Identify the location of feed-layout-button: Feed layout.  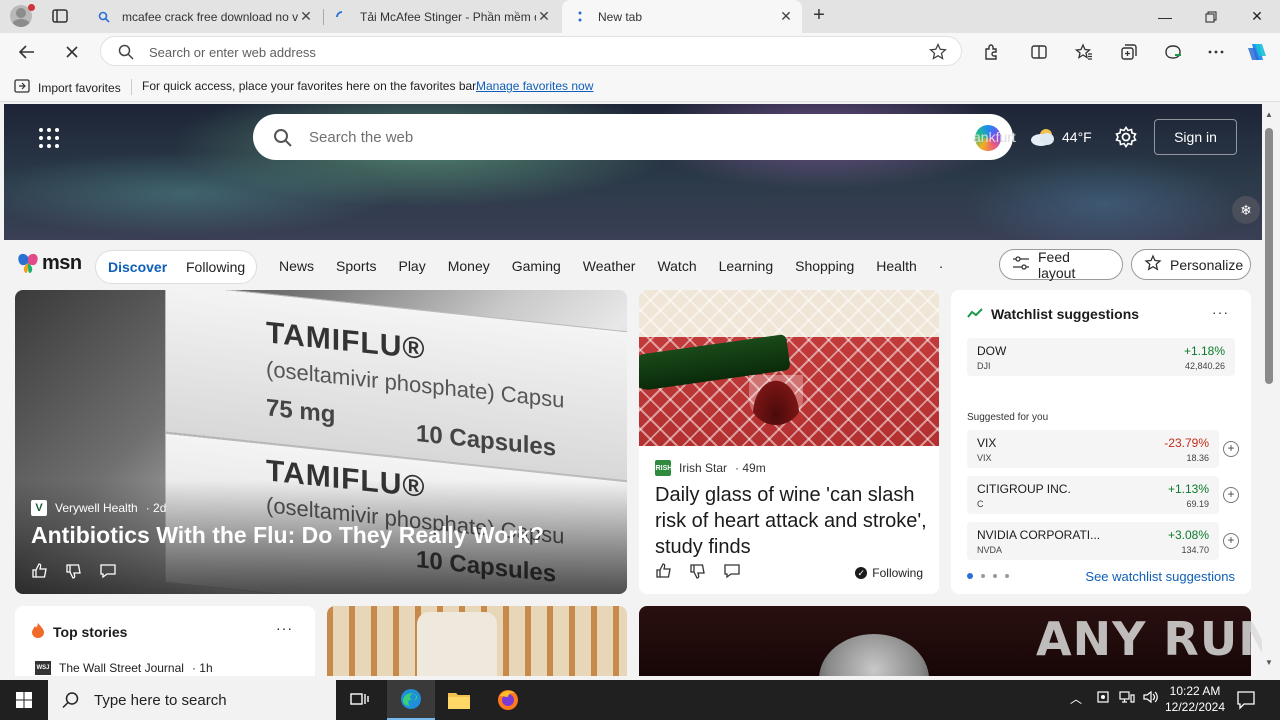
(1061, 265).